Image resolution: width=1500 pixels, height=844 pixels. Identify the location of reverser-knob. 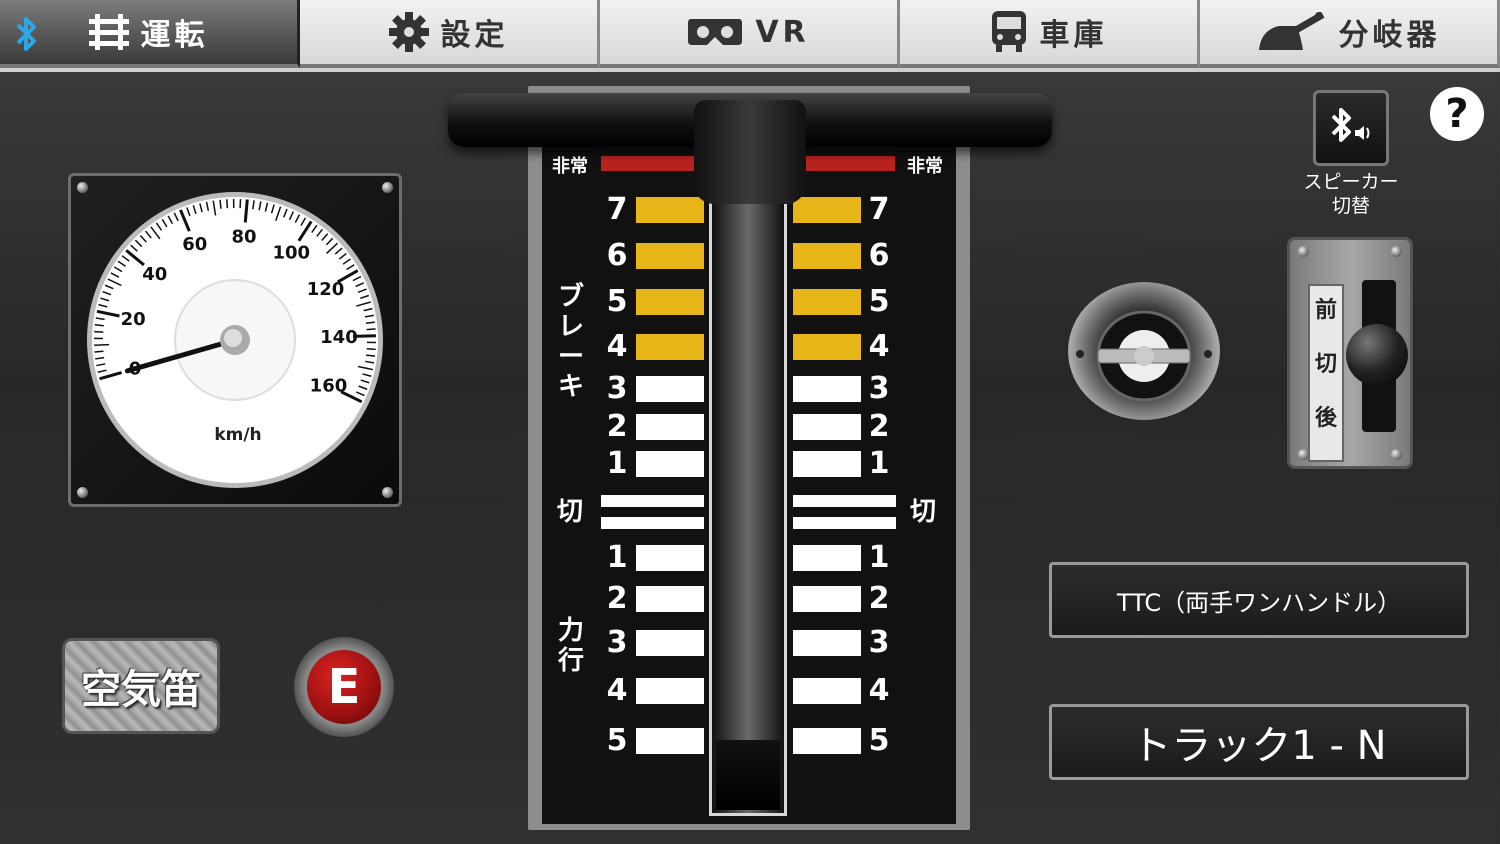
(1377, 355).